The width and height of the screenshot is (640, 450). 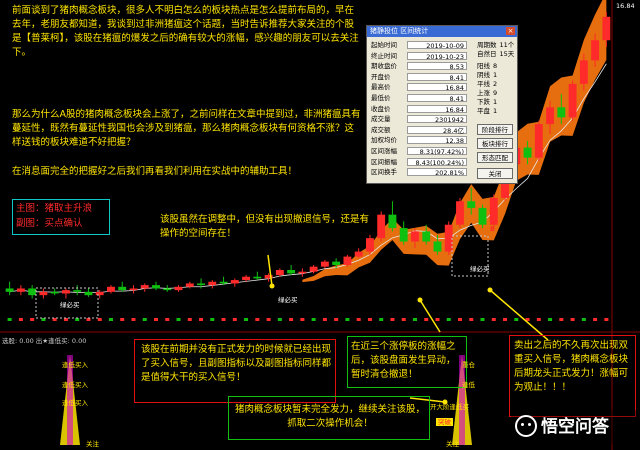 What do you see at coordinates (495, 102) in the screenshot?
I see `side-stat-value: 1` at bounding box center [495, 102].